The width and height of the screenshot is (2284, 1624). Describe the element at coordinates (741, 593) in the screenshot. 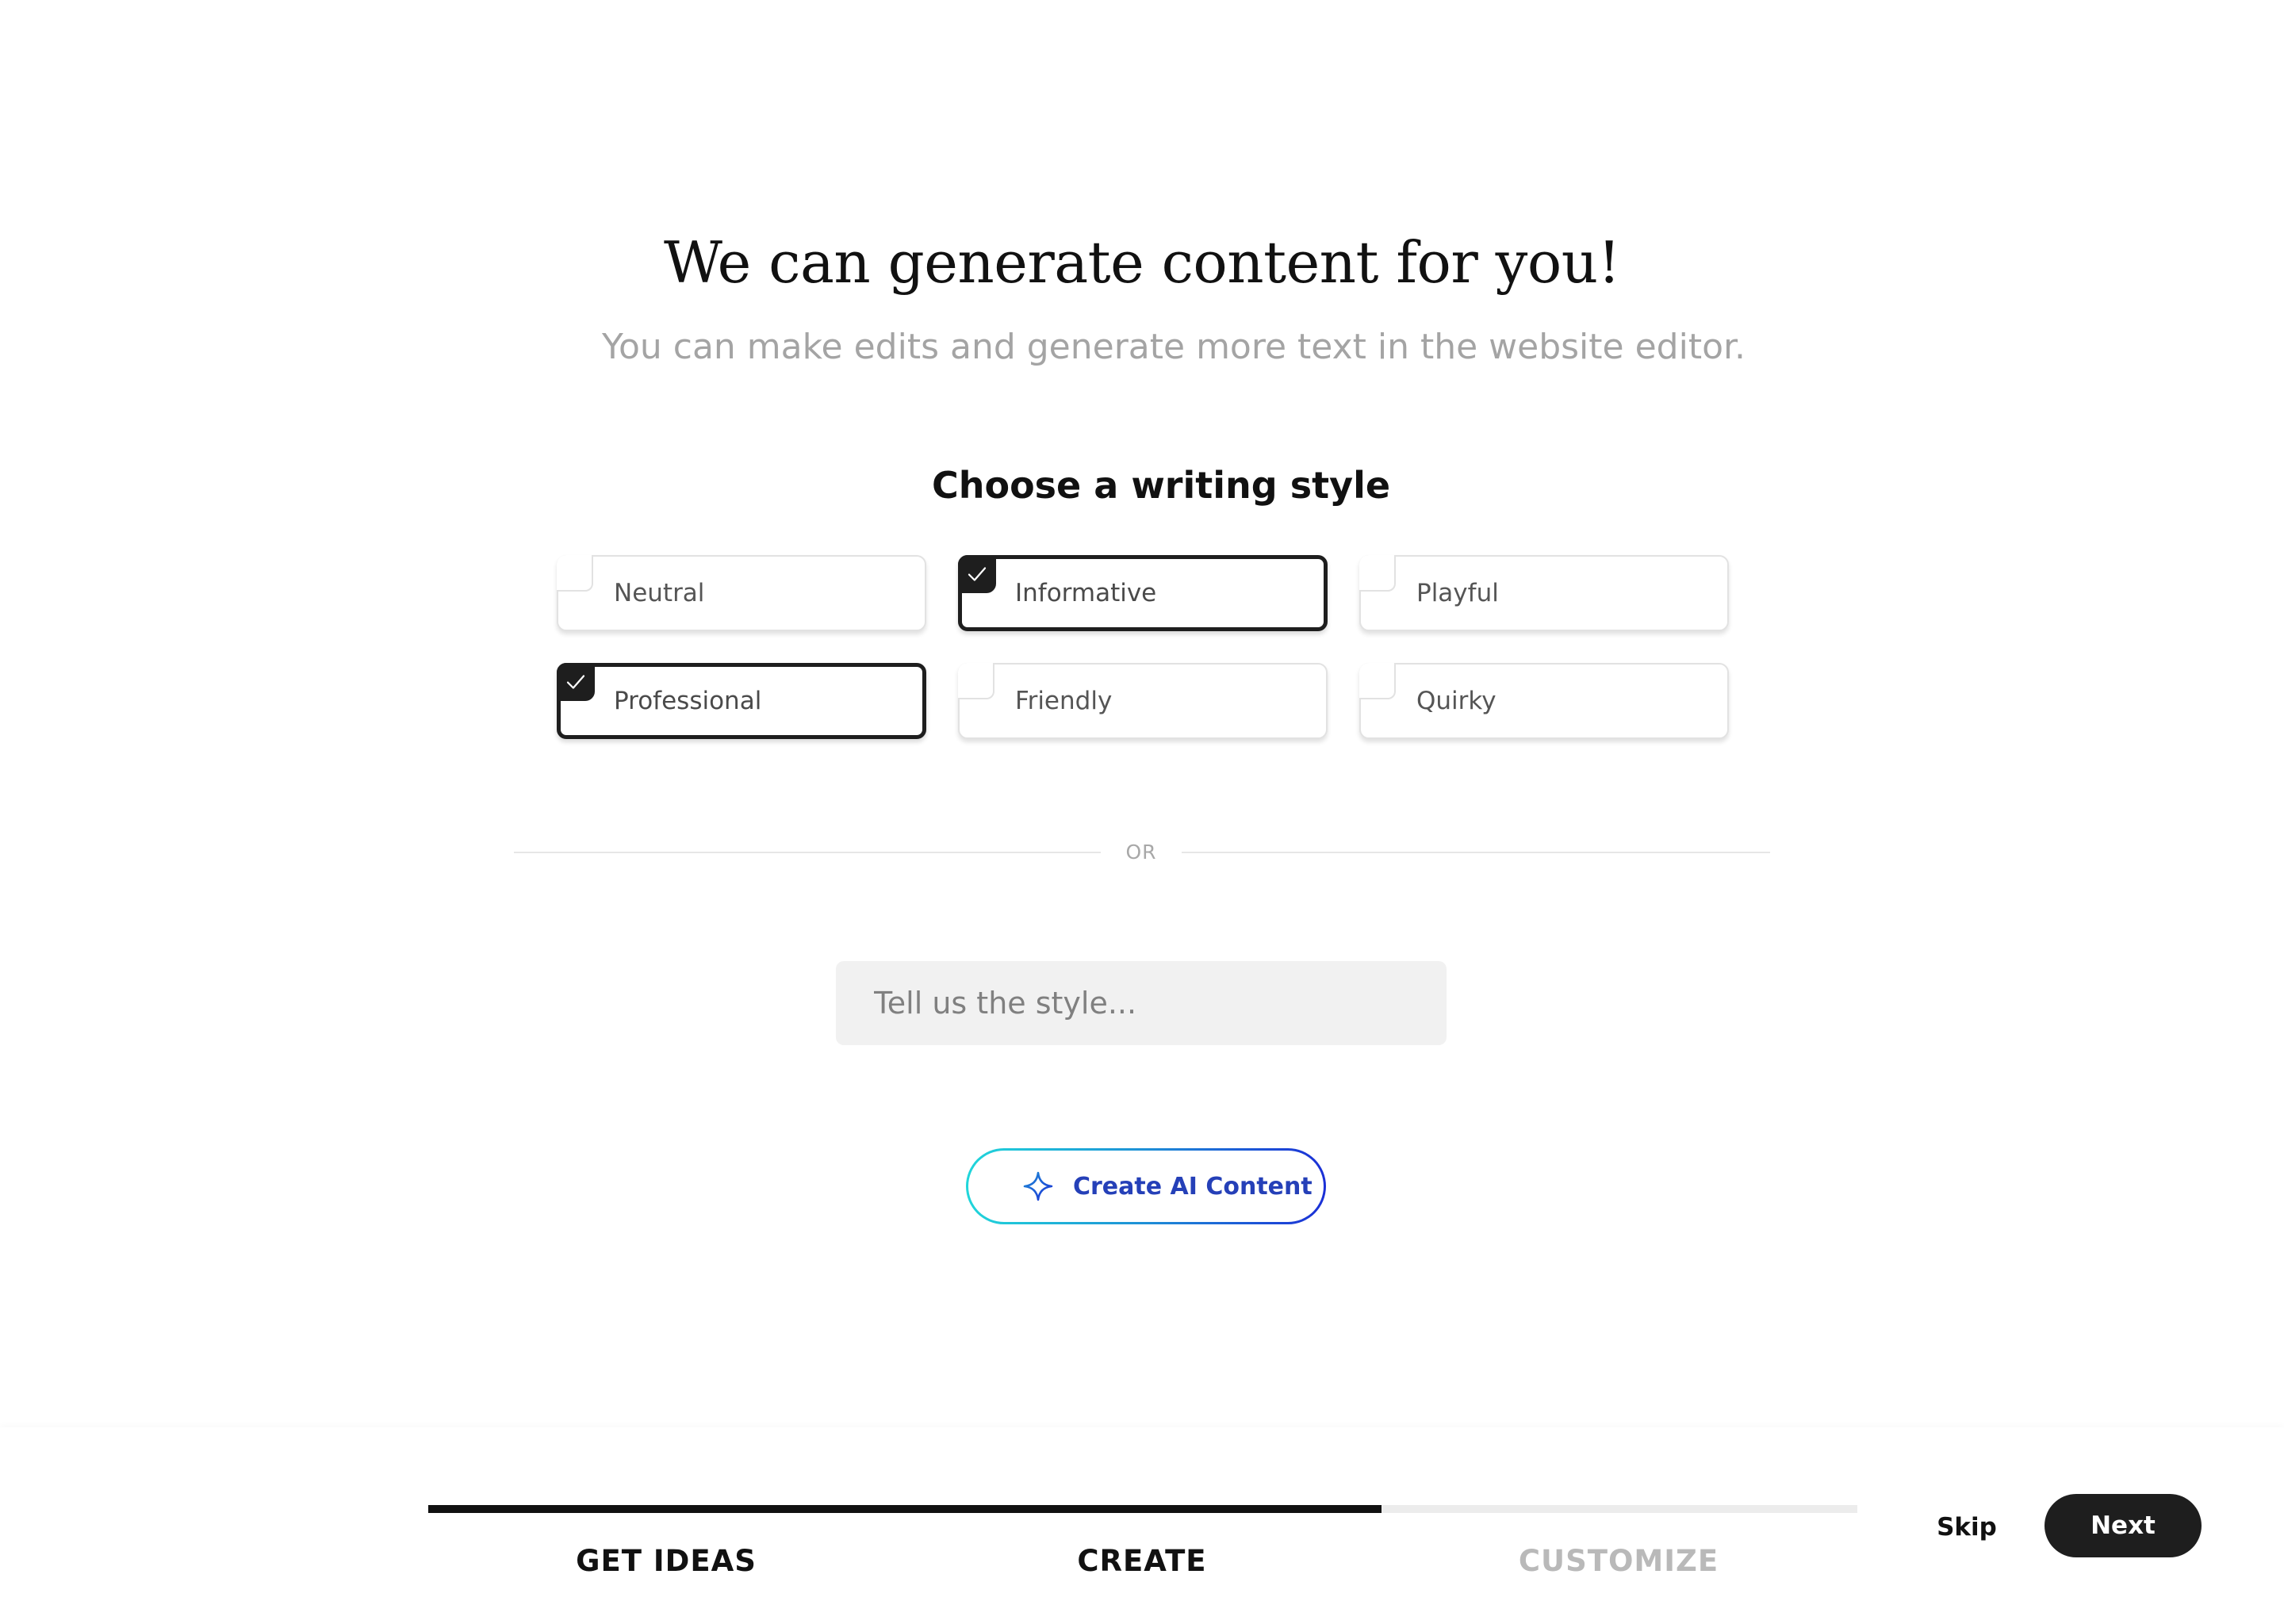

I see `style-option-neutral: Neutral` at that location.